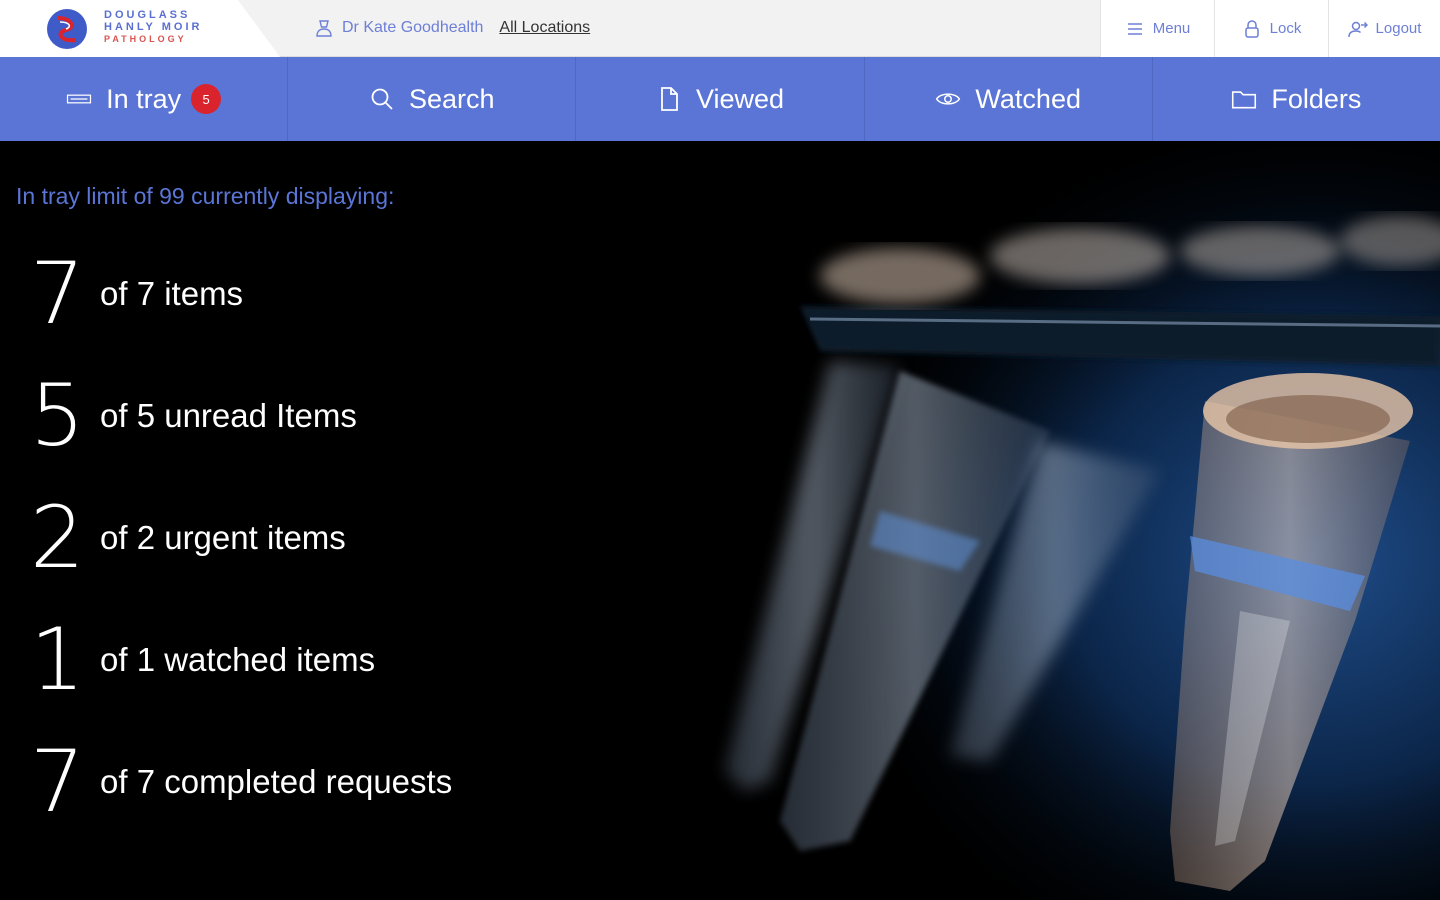  I want to click on stat-completed-label: of 7 completed requests, so click(276, 781).